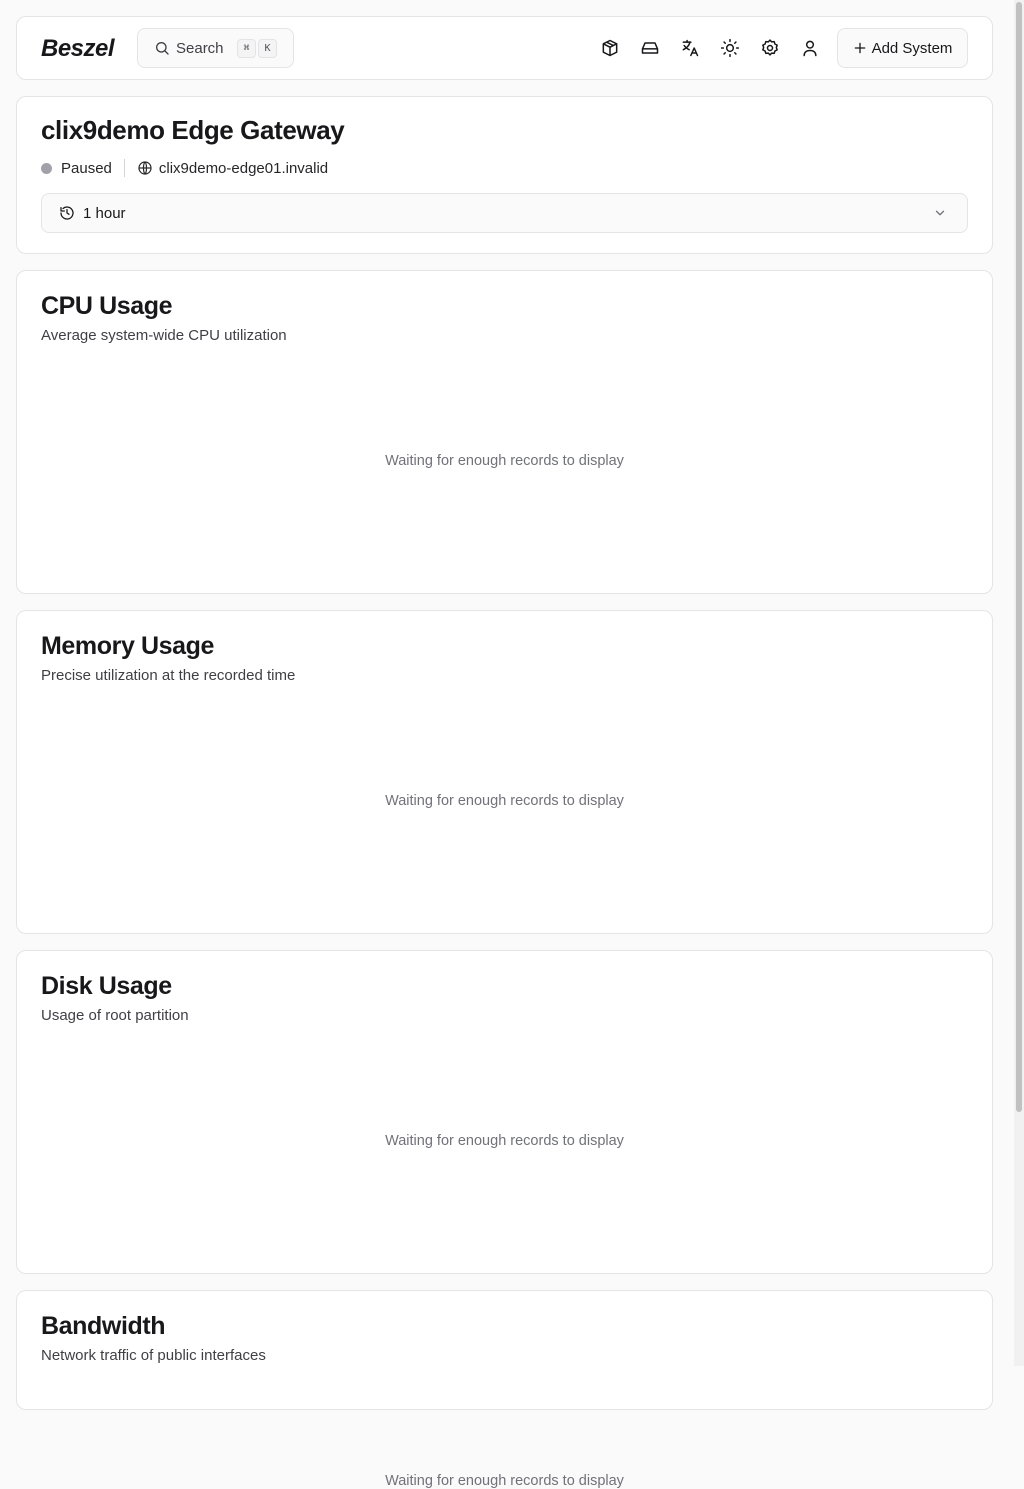  What do you see at coordinates (106, 986) in the screenshot?
I see `chart-title: Disk Usage` at bounding box center [106, 986].